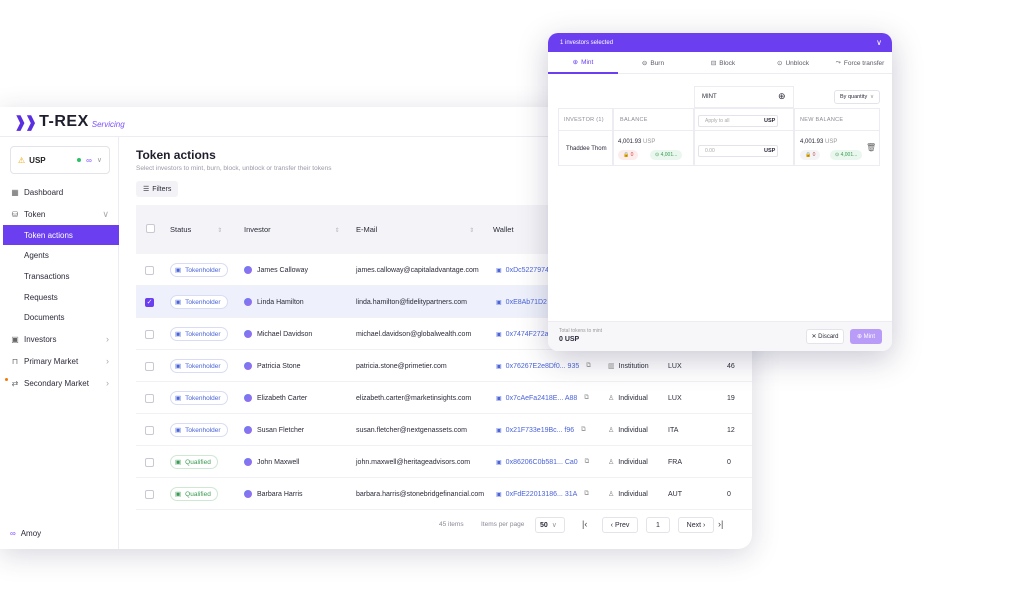 This screenshot has height=613, width=1024. Describe the element at coordinates (59, 255) in the screenshot. I see `sidebar-item-agents: Agents` at that location.